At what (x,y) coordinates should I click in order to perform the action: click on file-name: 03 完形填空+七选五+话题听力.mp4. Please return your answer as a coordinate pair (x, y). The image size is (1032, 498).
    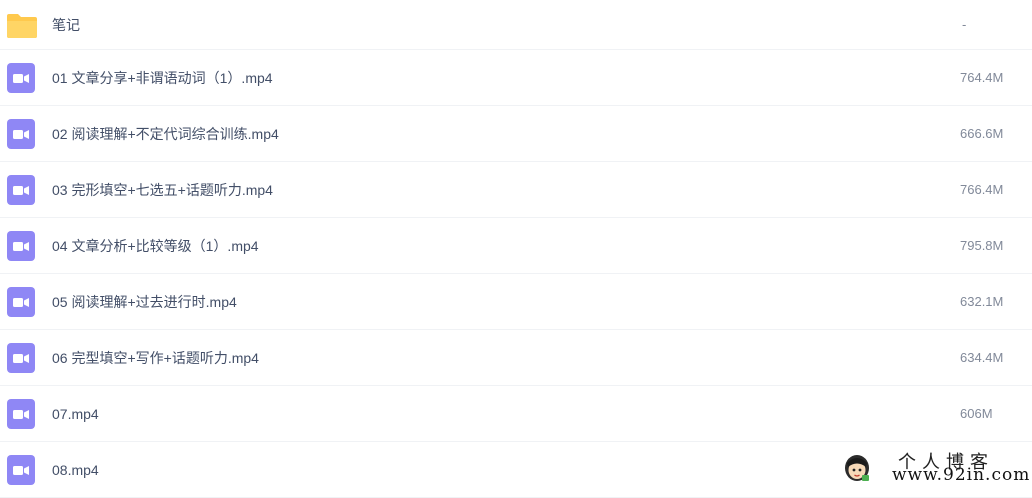
    Looking at the image, I should click on (162, 189).